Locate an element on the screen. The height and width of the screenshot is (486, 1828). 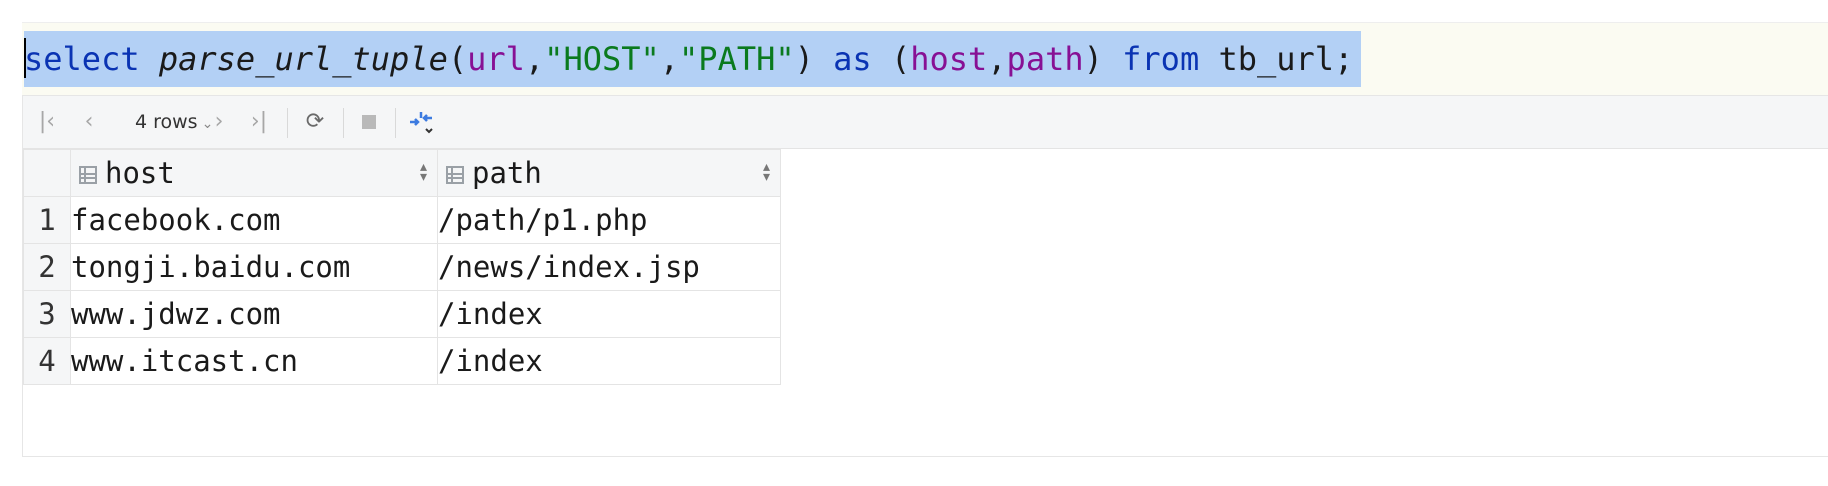
sql-token: "HOST" is located at coordinates (602, 59).